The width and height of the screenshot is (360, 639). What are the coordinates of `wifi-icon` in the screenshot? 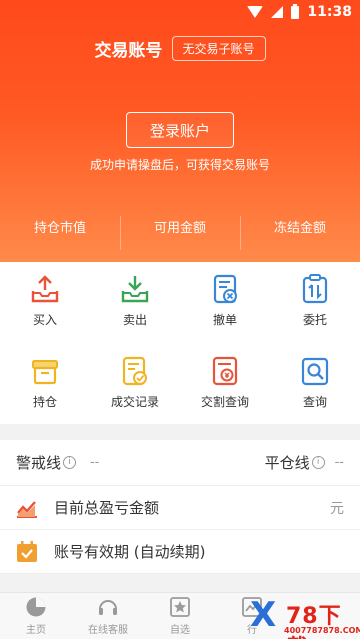 It's located at (255, 12).